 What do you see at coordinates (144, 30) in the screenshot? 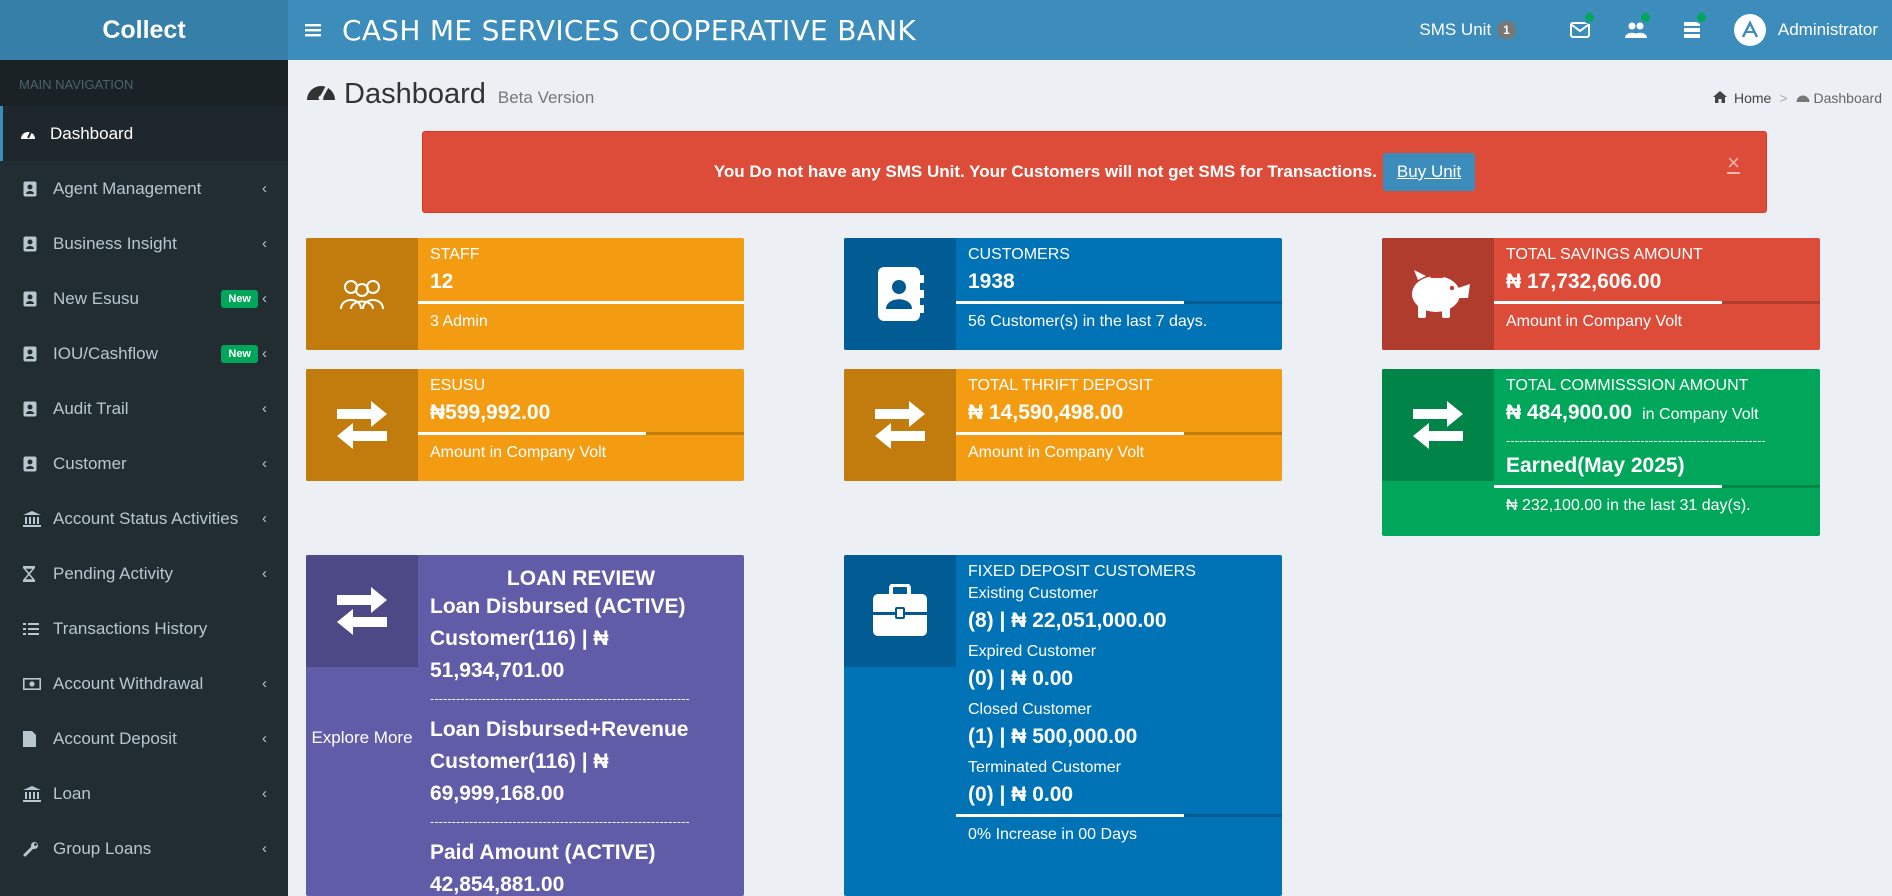
I see `app-logo: Collect` at bounding box center [144, 30].